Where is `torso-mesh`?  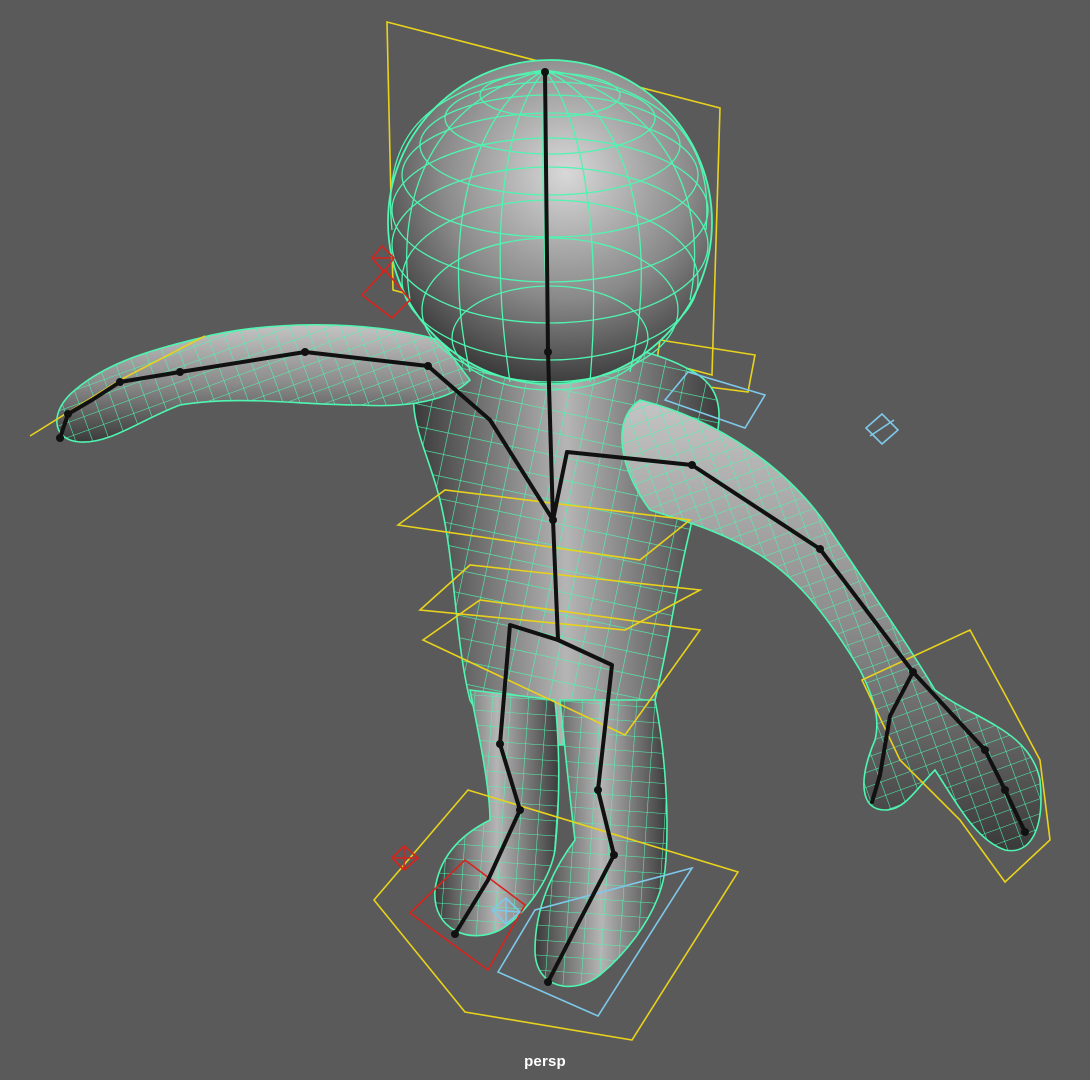
torso-mesh is located at coordinates (566, 541).